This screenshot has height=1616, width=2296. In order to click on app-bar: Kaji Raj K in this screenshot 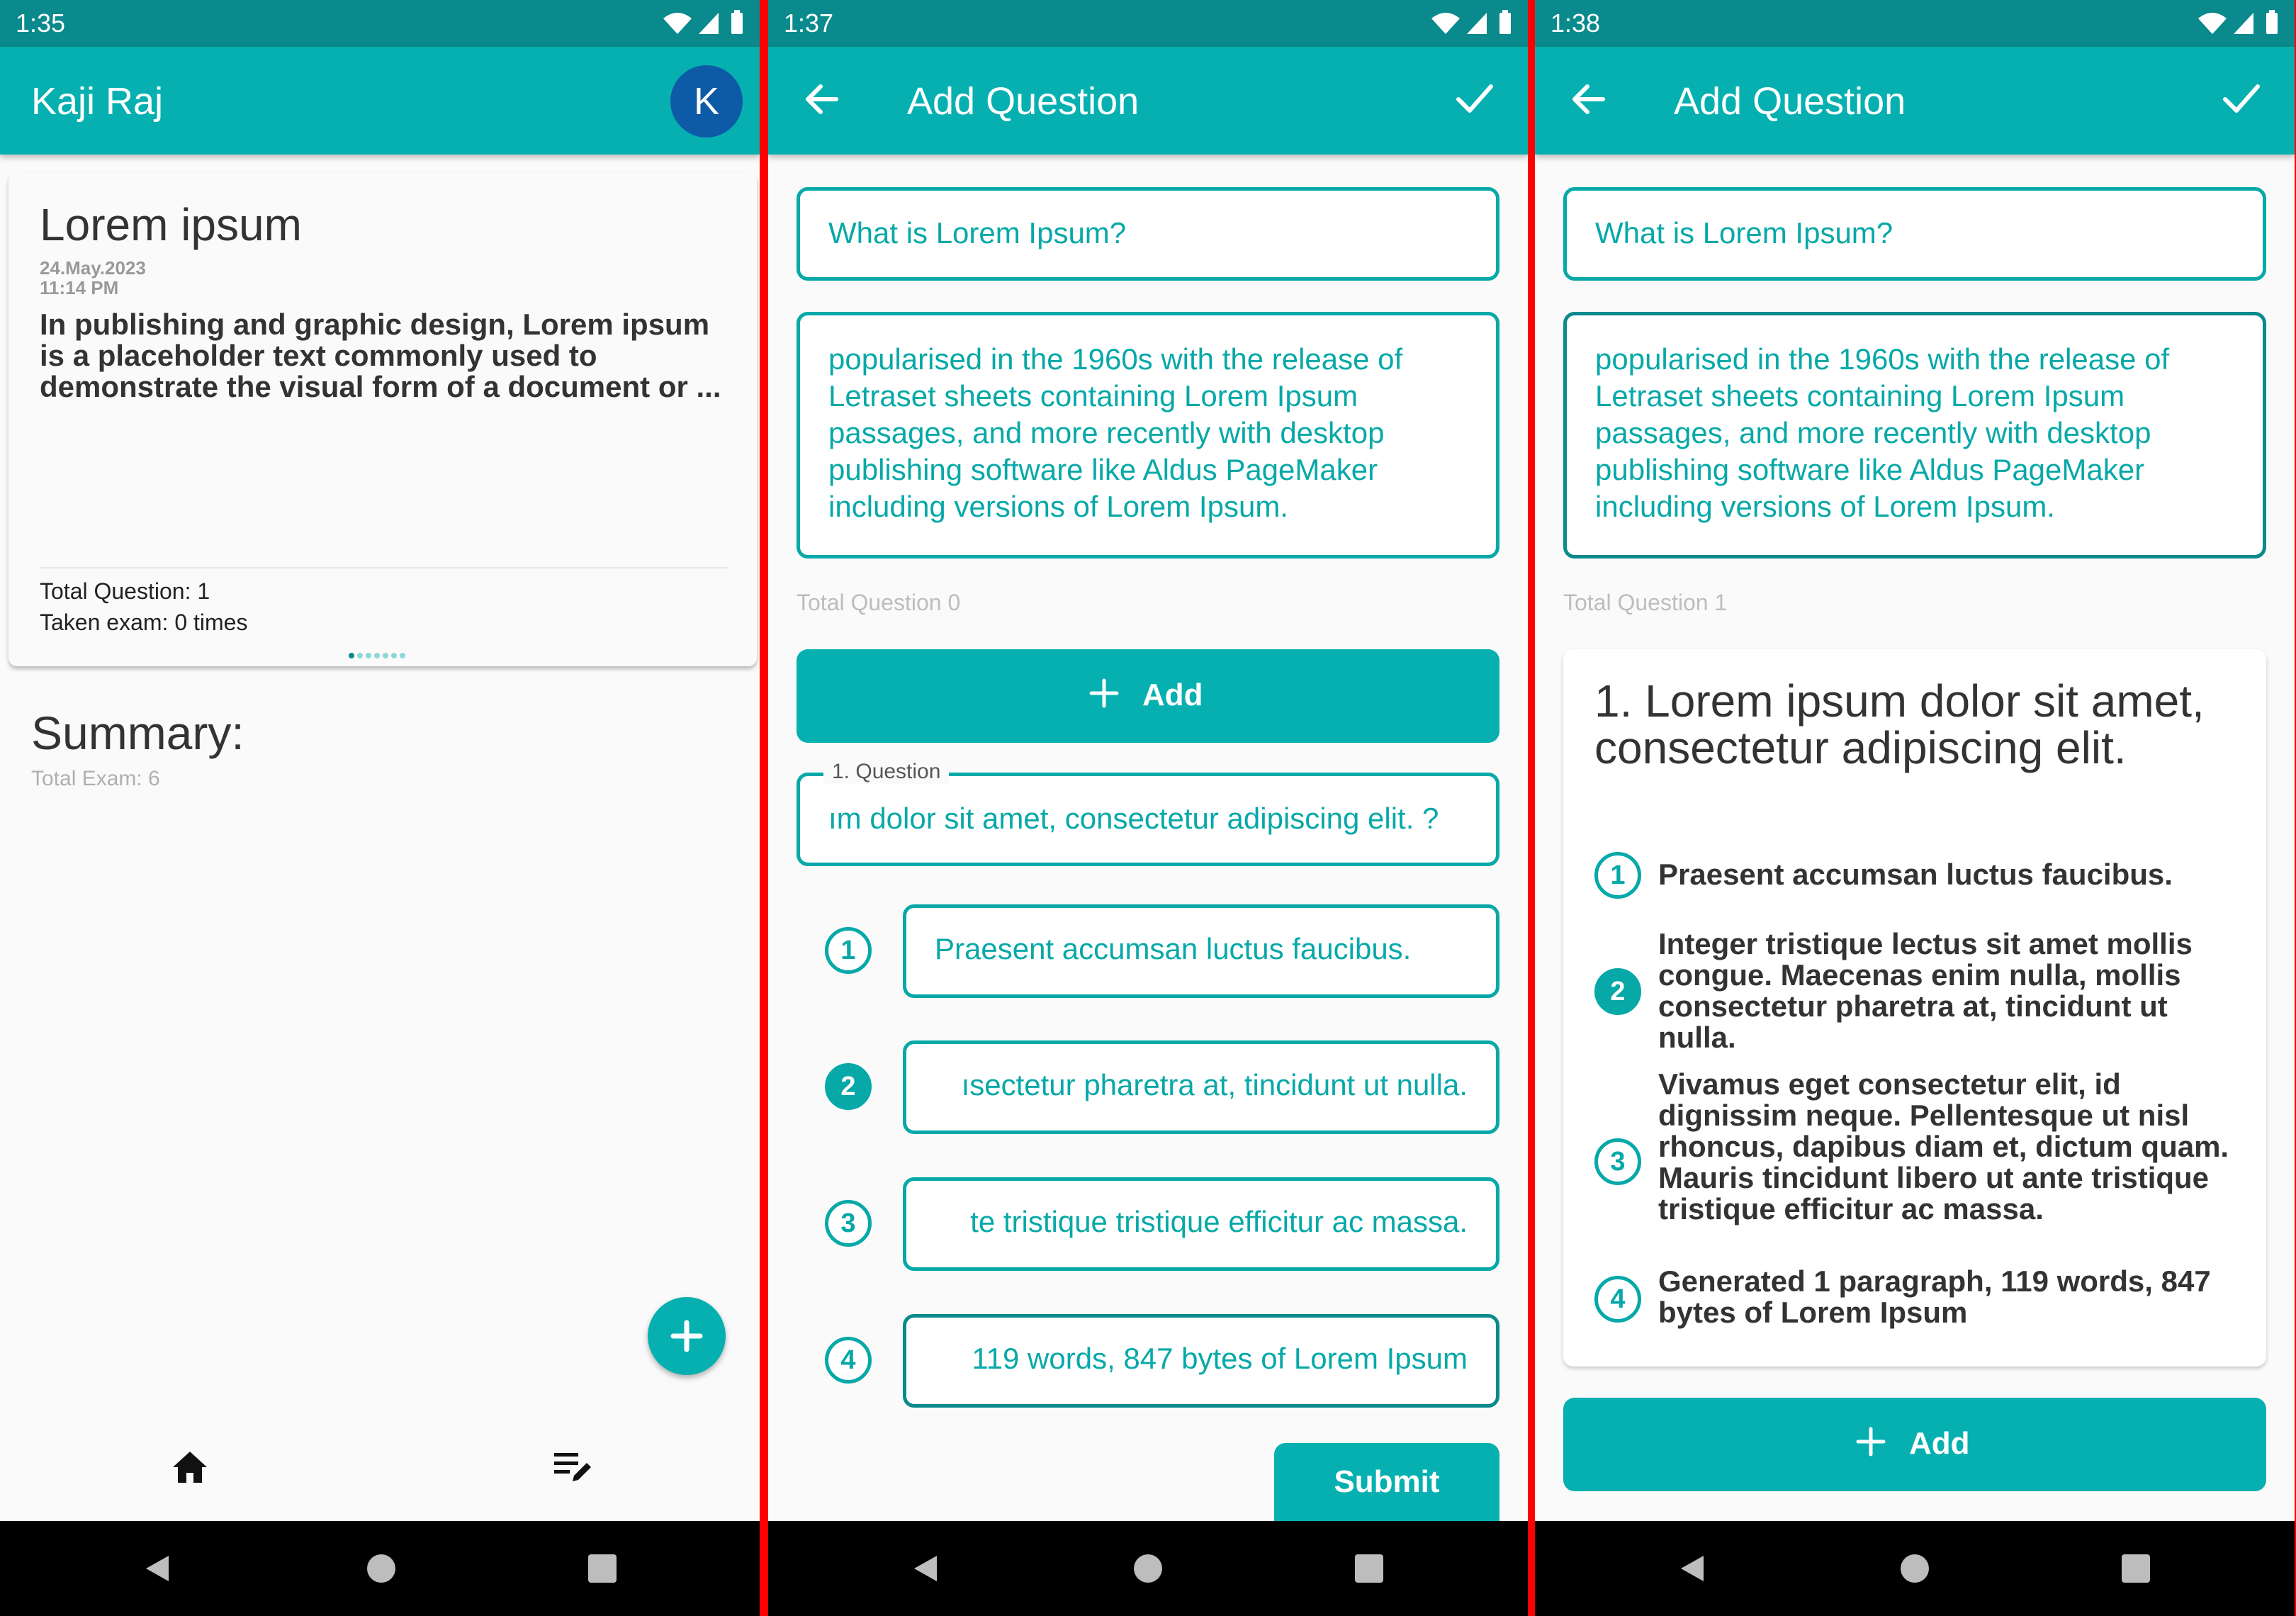, I will do `click(380, 101)`.